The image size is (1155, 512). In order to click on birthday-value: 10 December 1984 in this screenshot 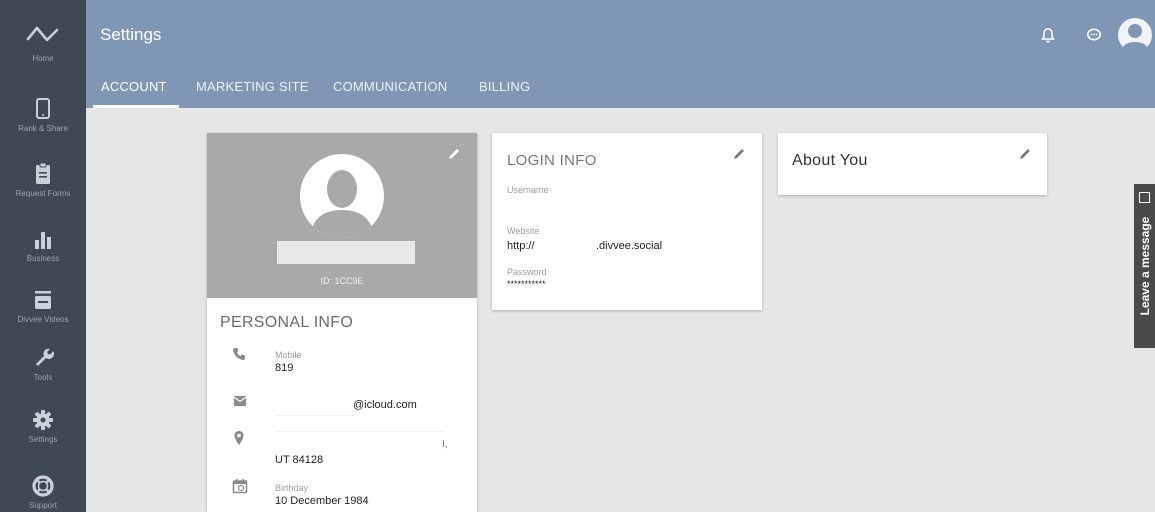, I will do `click(322, 501)`.